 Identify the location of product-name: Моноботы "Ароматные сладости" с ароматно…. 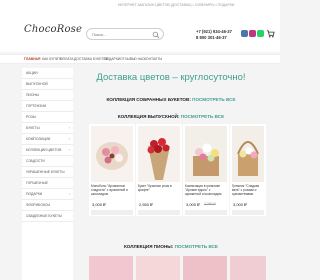
(112, 191).